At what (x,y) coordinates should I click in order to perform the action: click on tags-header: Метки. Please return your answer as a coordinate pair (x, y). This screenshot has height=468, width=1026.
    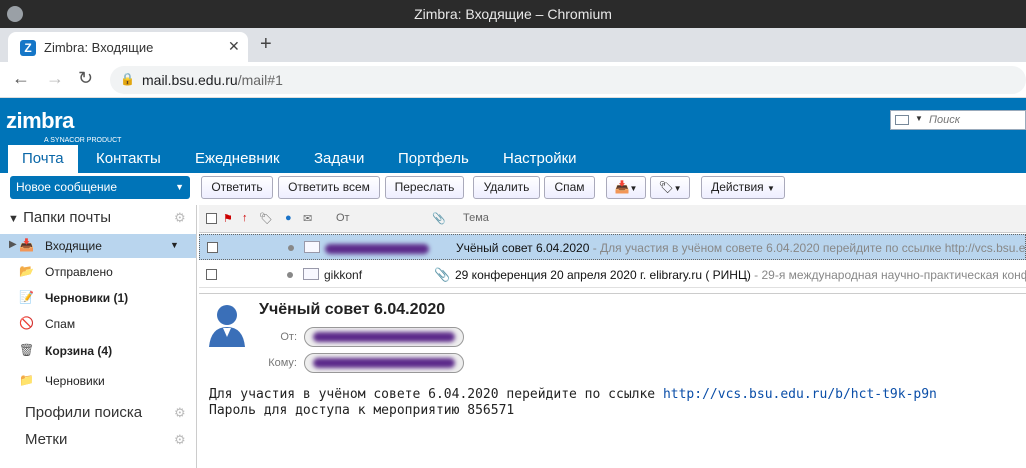
    Looking at the image, I should click on (46, 439).